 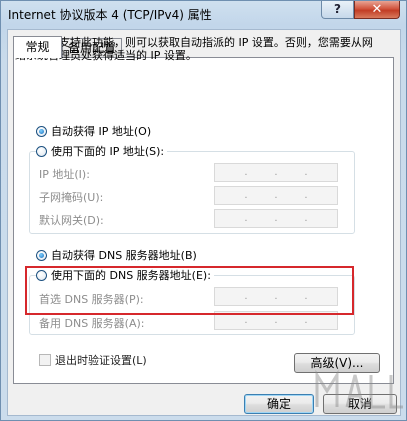 I want to click on help-button: ?, so click(x=337, y=10).